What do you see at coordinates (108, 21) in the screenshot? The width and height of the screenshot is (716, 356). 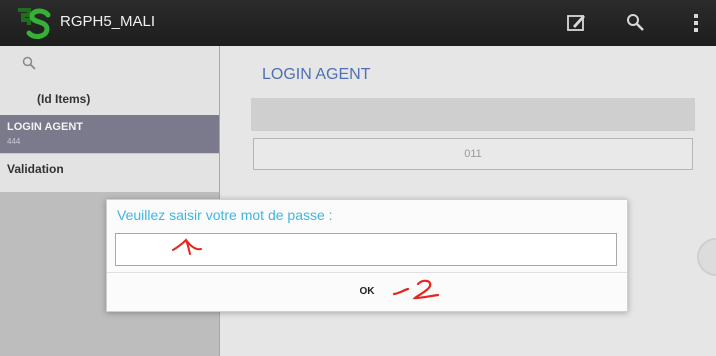 I see `app-title: RGPH5_MALI` at bounding box center [108, 21].